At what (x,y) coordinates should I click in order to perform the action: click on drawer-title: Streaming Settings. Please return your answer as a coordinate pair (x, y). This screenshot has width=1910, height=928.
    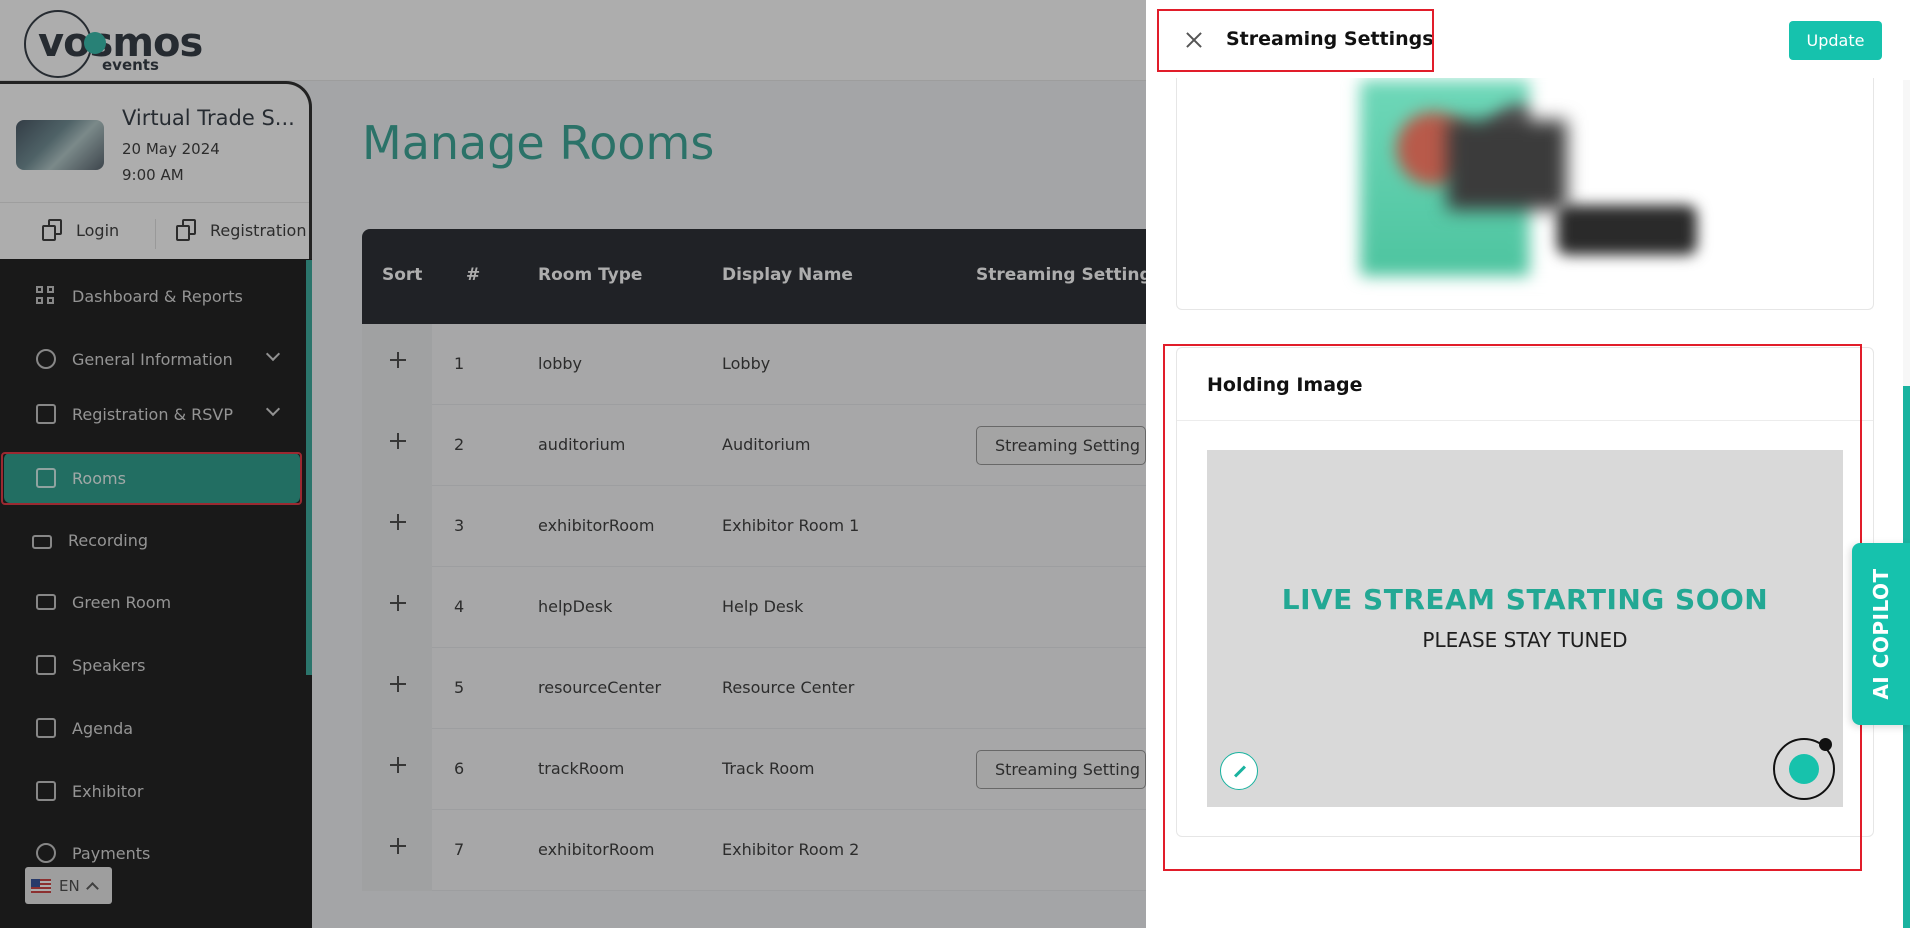
    Looking at the image, I should click on (1330, 39).